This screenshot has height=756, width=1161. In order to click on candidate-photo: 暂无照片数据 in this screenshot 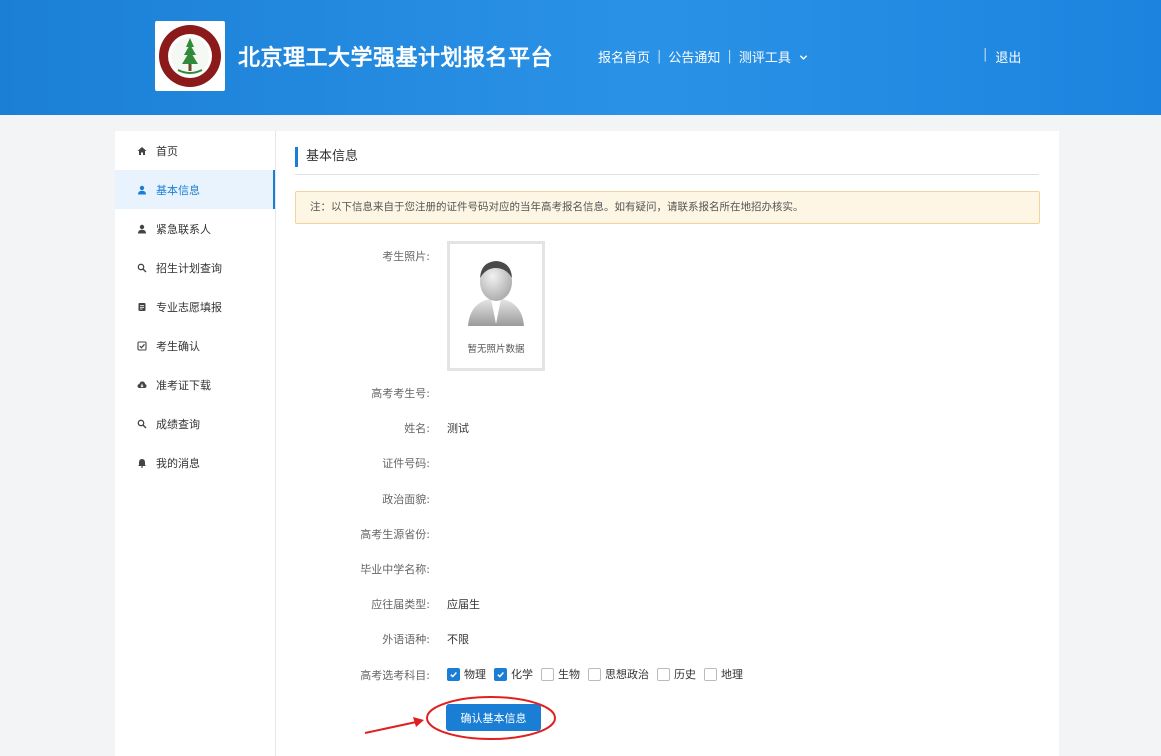, I will do `click(496, 306)`.